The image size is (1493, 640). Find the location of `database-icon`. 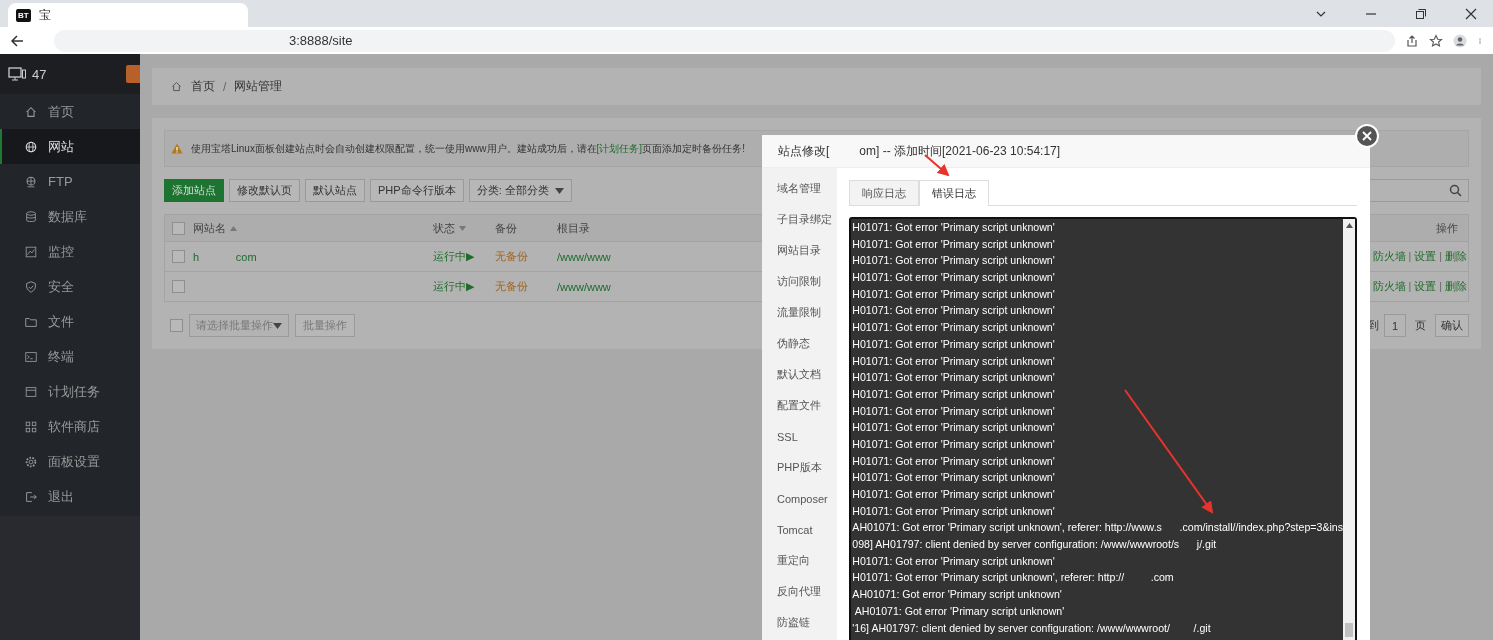

database-icon is located at coordinates (31, 216).